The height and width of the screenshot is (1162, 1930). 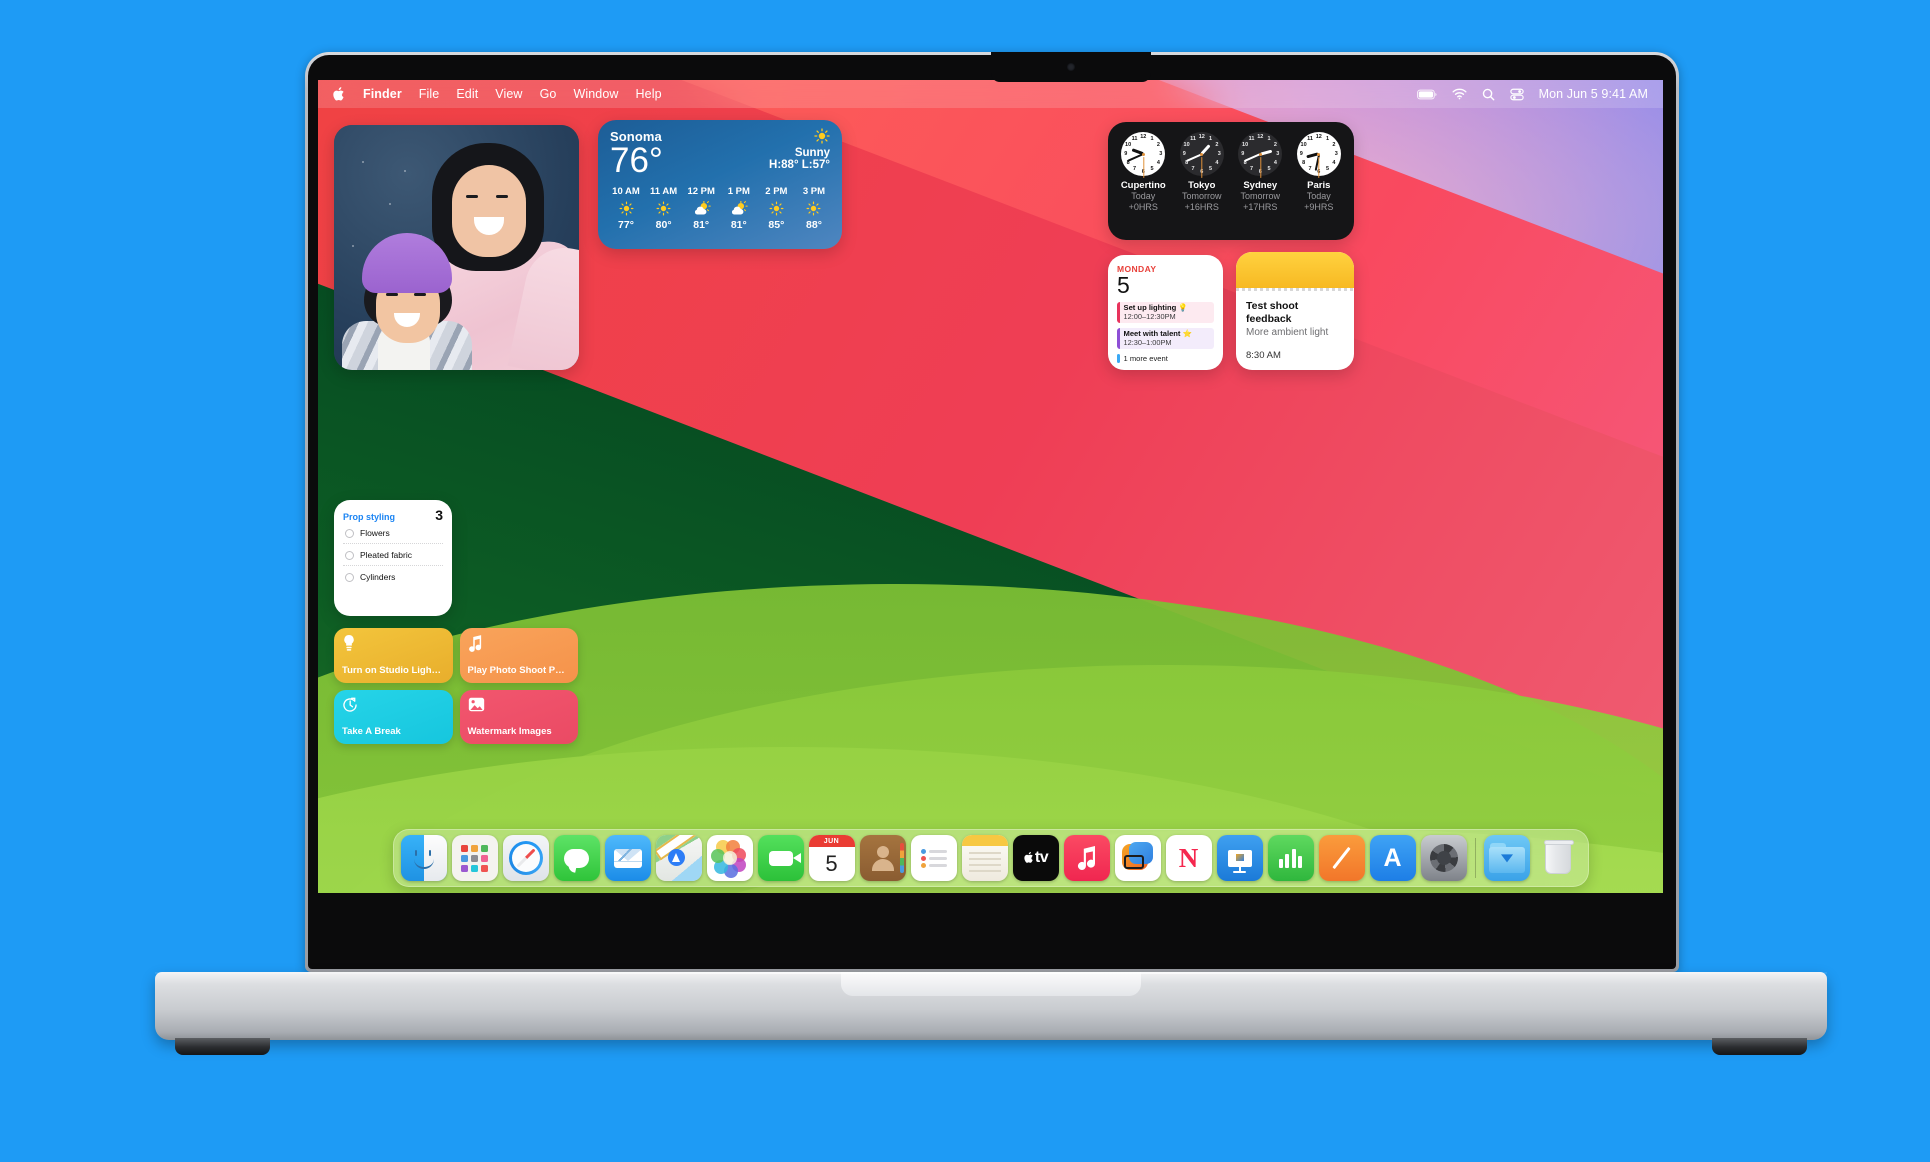 What do you see at coordinates (664, 208) in the screenshot?
I see `forecast-hour: 11 AM 80°` at bounding box center [664, 208].